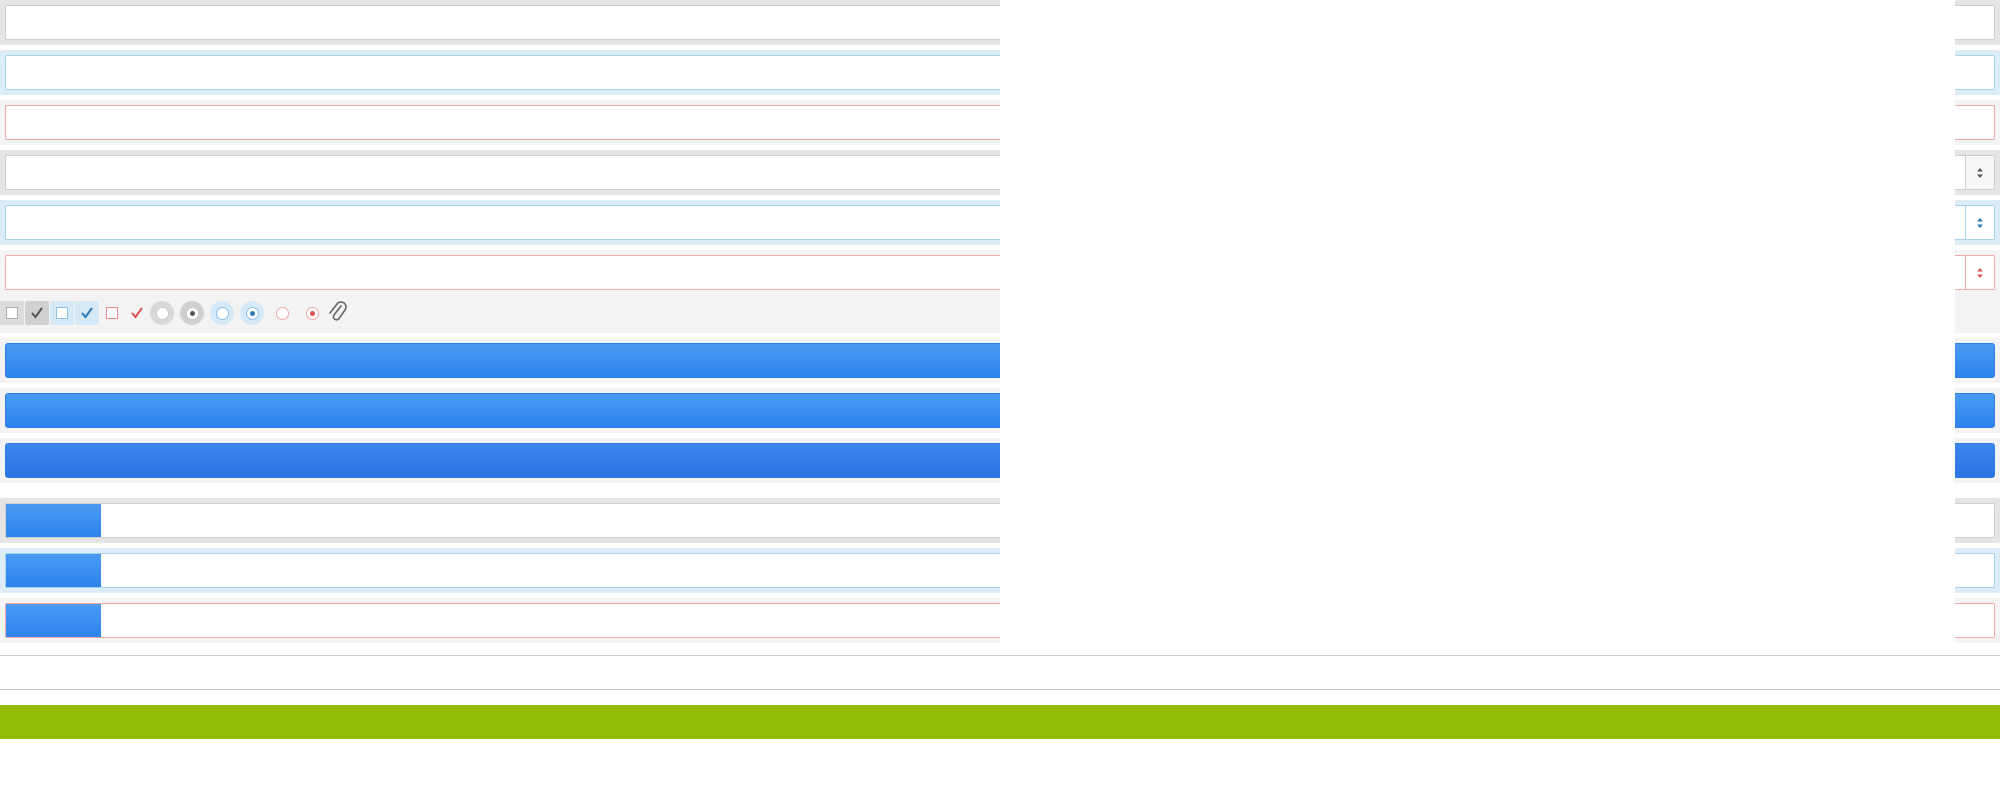 Image resolution: width=2000 pixels, height=800 pixels. What do you see at coordinates (192, 313) in the screenshot?
I see `radio-default-checked` at bounding box center [192, 313].